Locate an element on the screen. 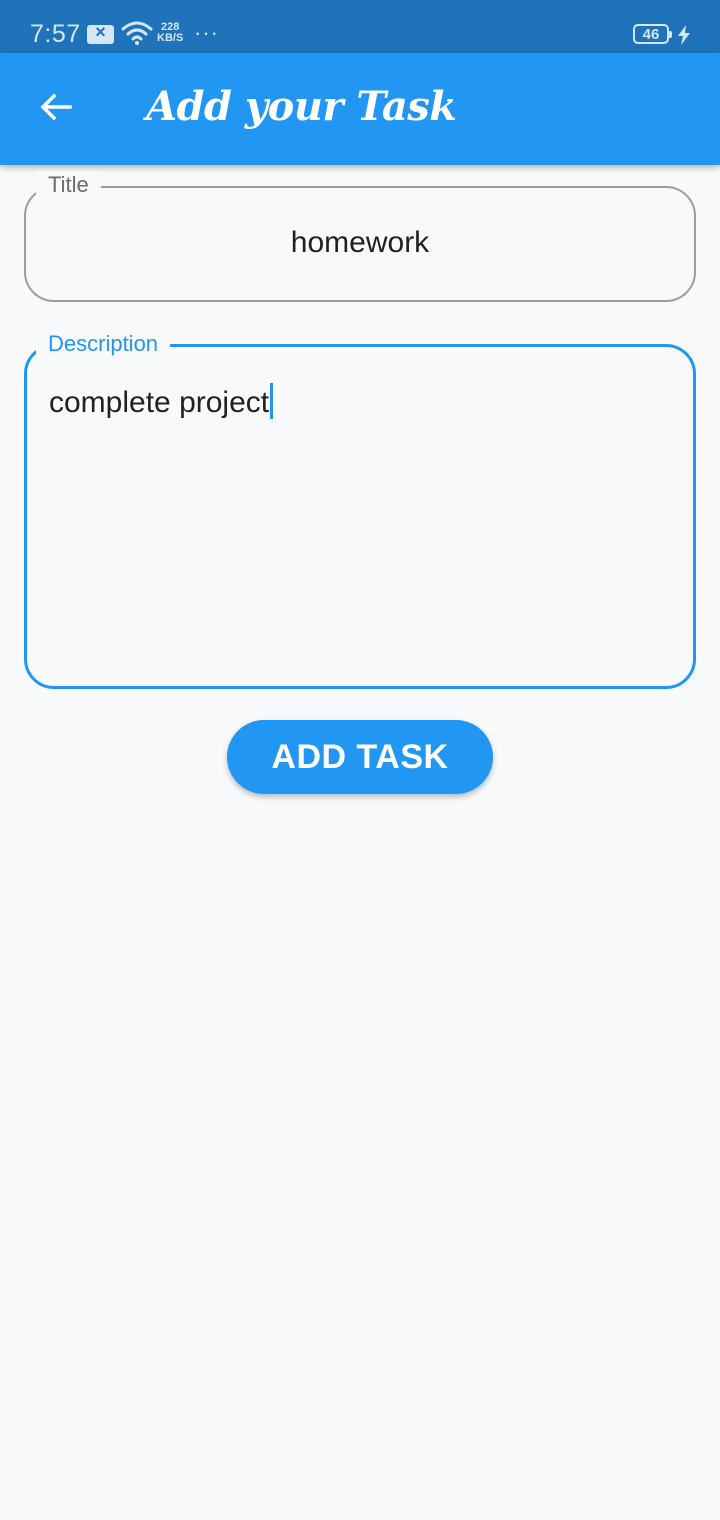 Image resolution: width=720 pixels, height=1520 pixels. description-text: complete project is located at coordinates (159, 402).